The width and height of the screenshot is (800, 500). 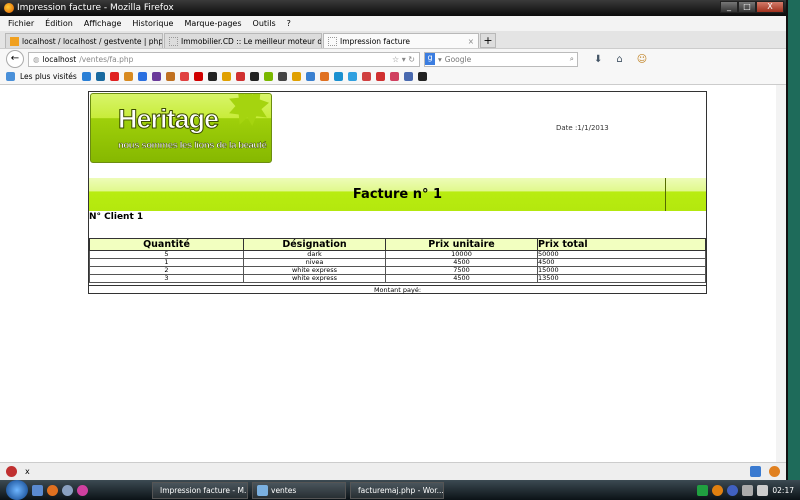 I want to click on menu-marque-pages: Marque-pages, so click(x=212, y=23).